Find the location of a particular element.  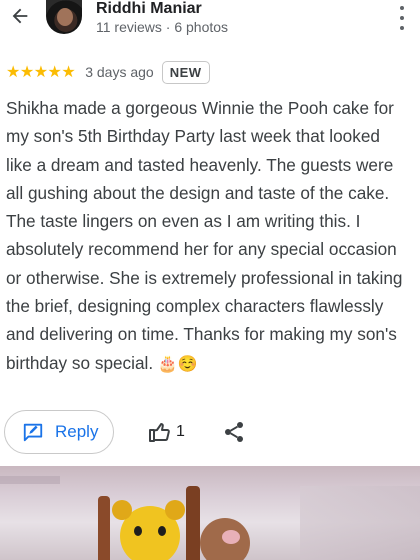

like-count: 1 is located at coordinates (180, 431).